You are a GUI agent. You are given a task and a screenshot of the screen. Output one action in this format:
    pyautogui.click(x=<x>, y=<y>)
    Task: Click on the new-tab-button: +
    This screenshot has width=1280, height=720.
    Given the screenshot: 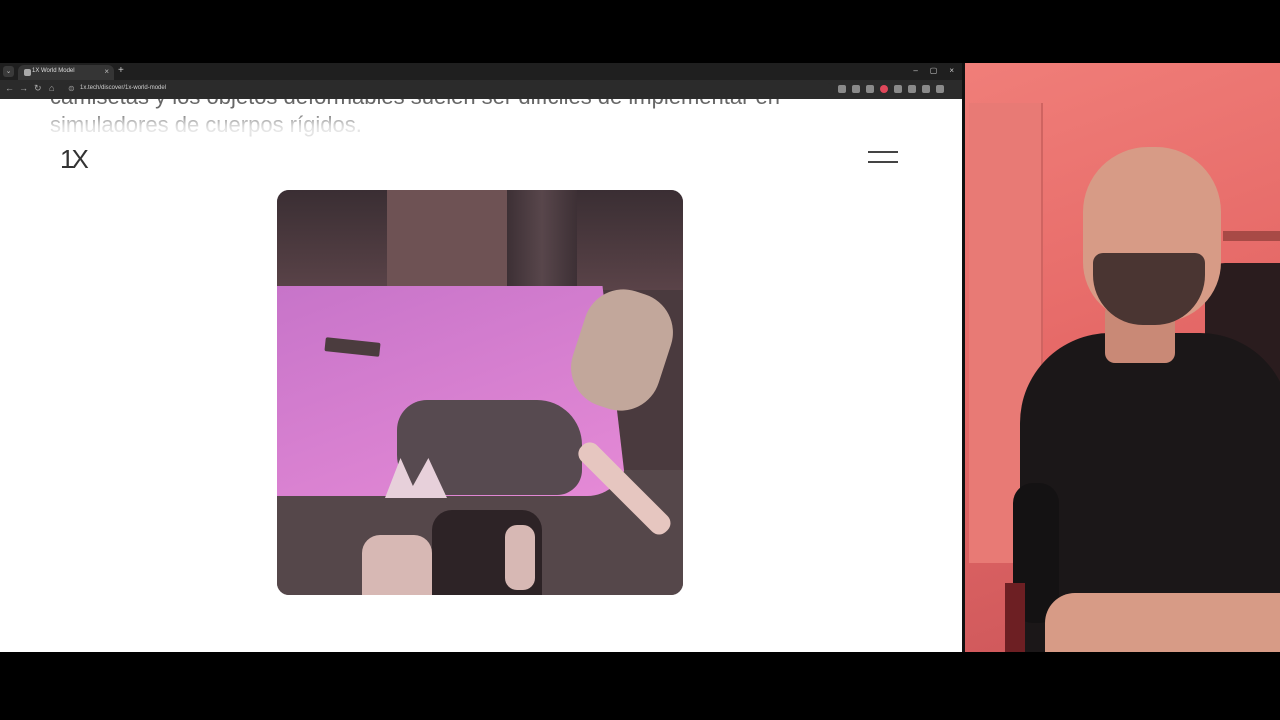 What is the action you would take?
    pyautogui.click(x=121, y=70)
    